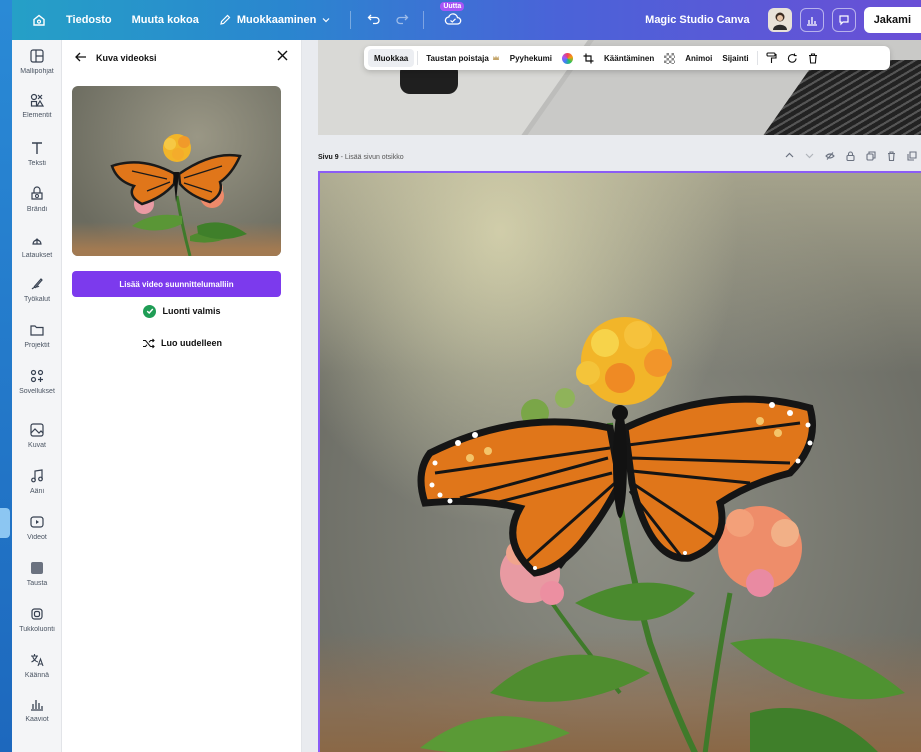 The height and width of the screenshot is (752, 921). What do you see at coordinates (37, 445) in the screenshot?
I see `rail-item-label: Kuvat` at bounding box center [37, 445].